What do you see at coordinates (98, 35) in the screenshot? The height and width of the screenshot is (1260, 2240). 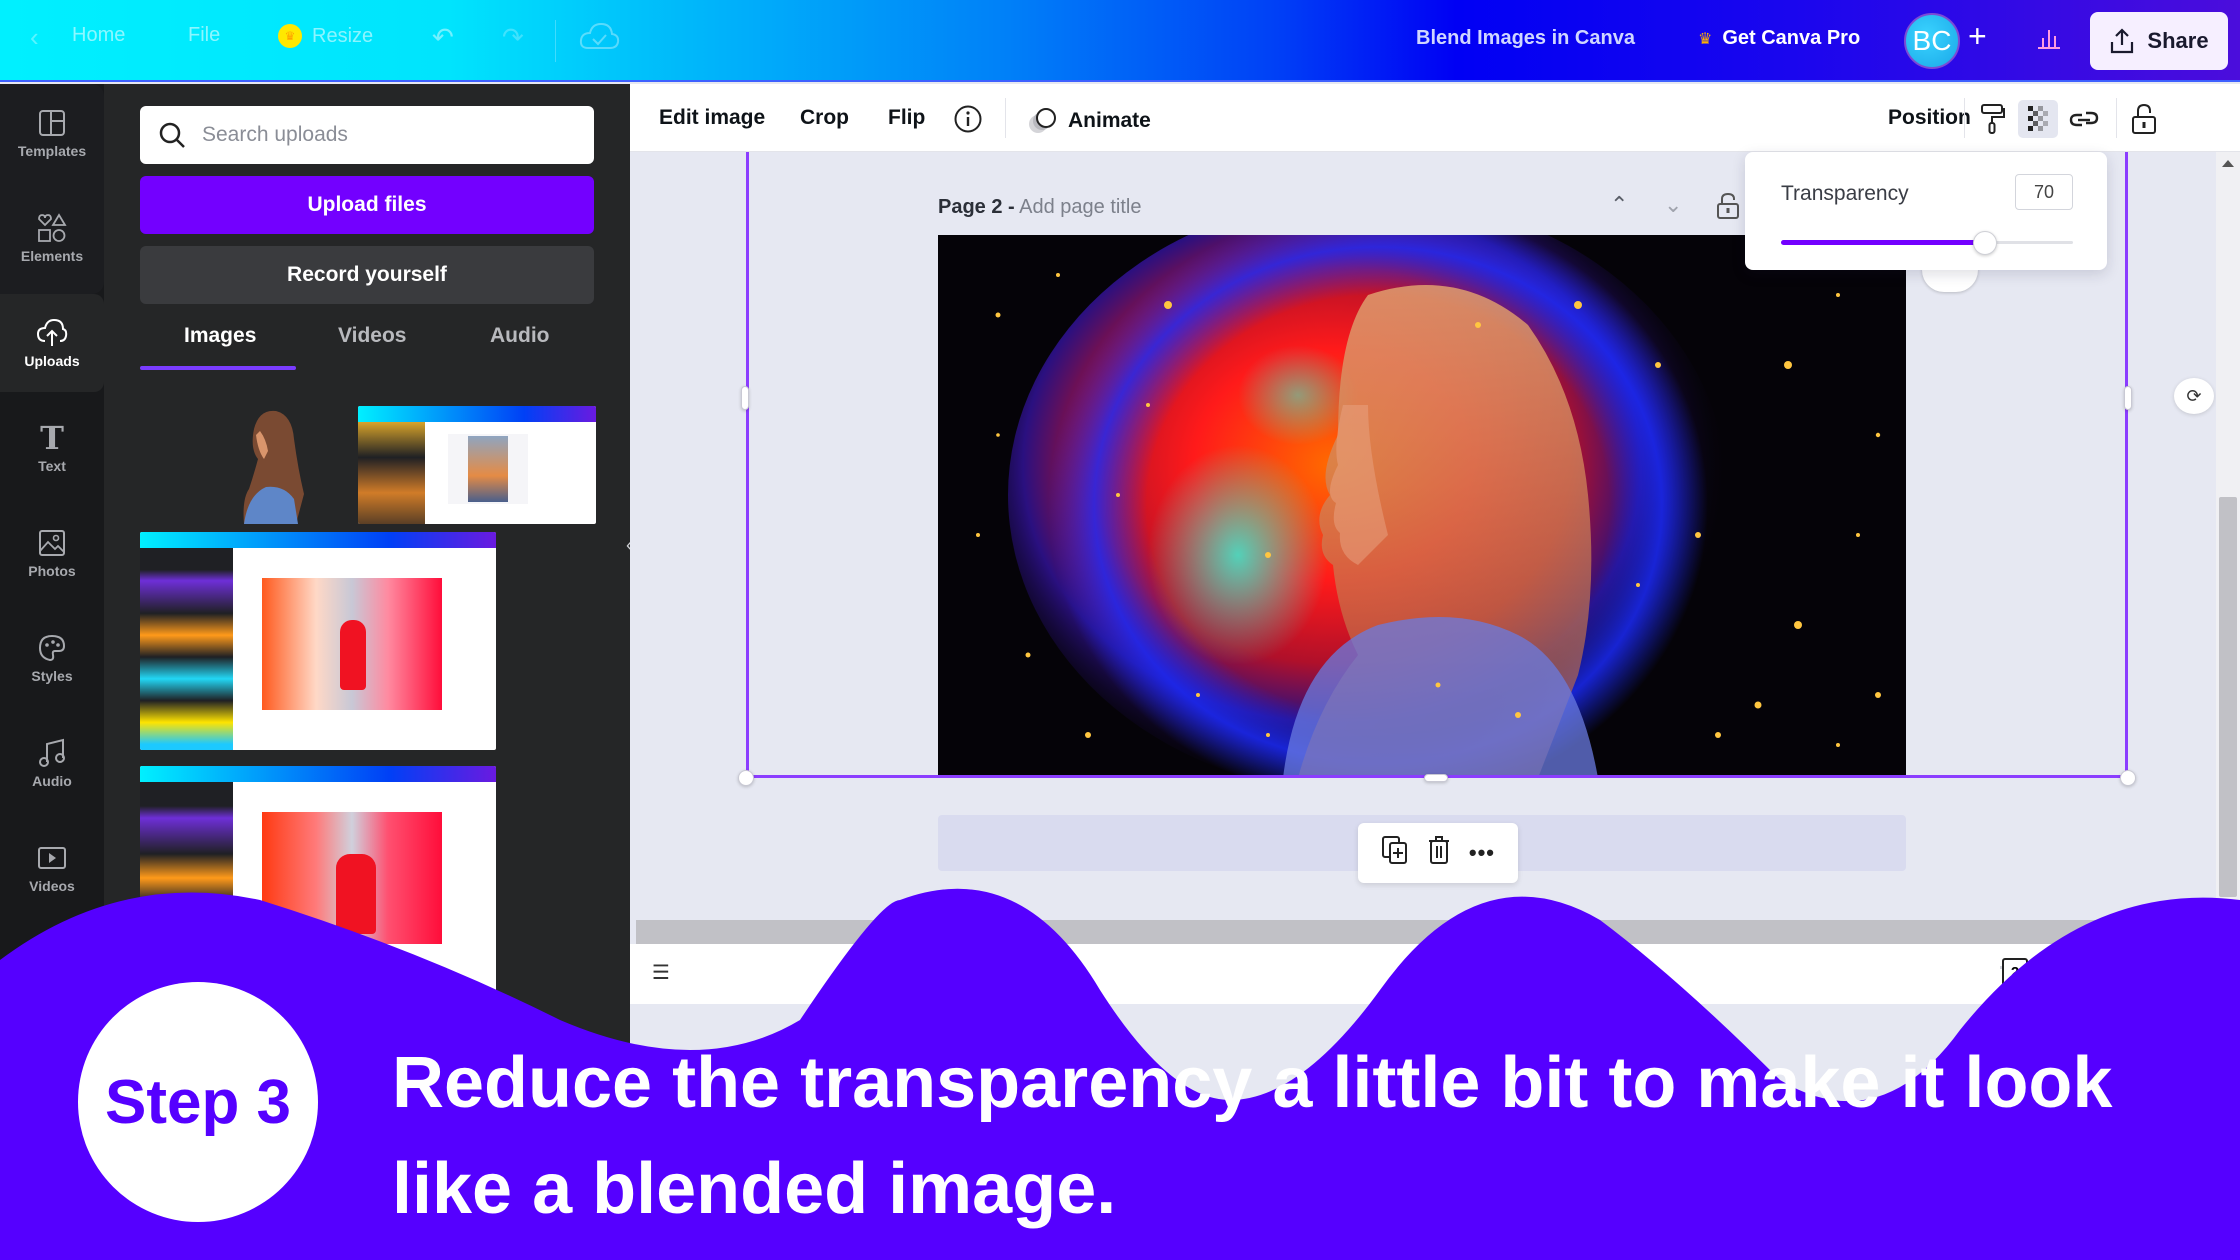 I see `home-menu: Home` at bounding box center [98, 35].